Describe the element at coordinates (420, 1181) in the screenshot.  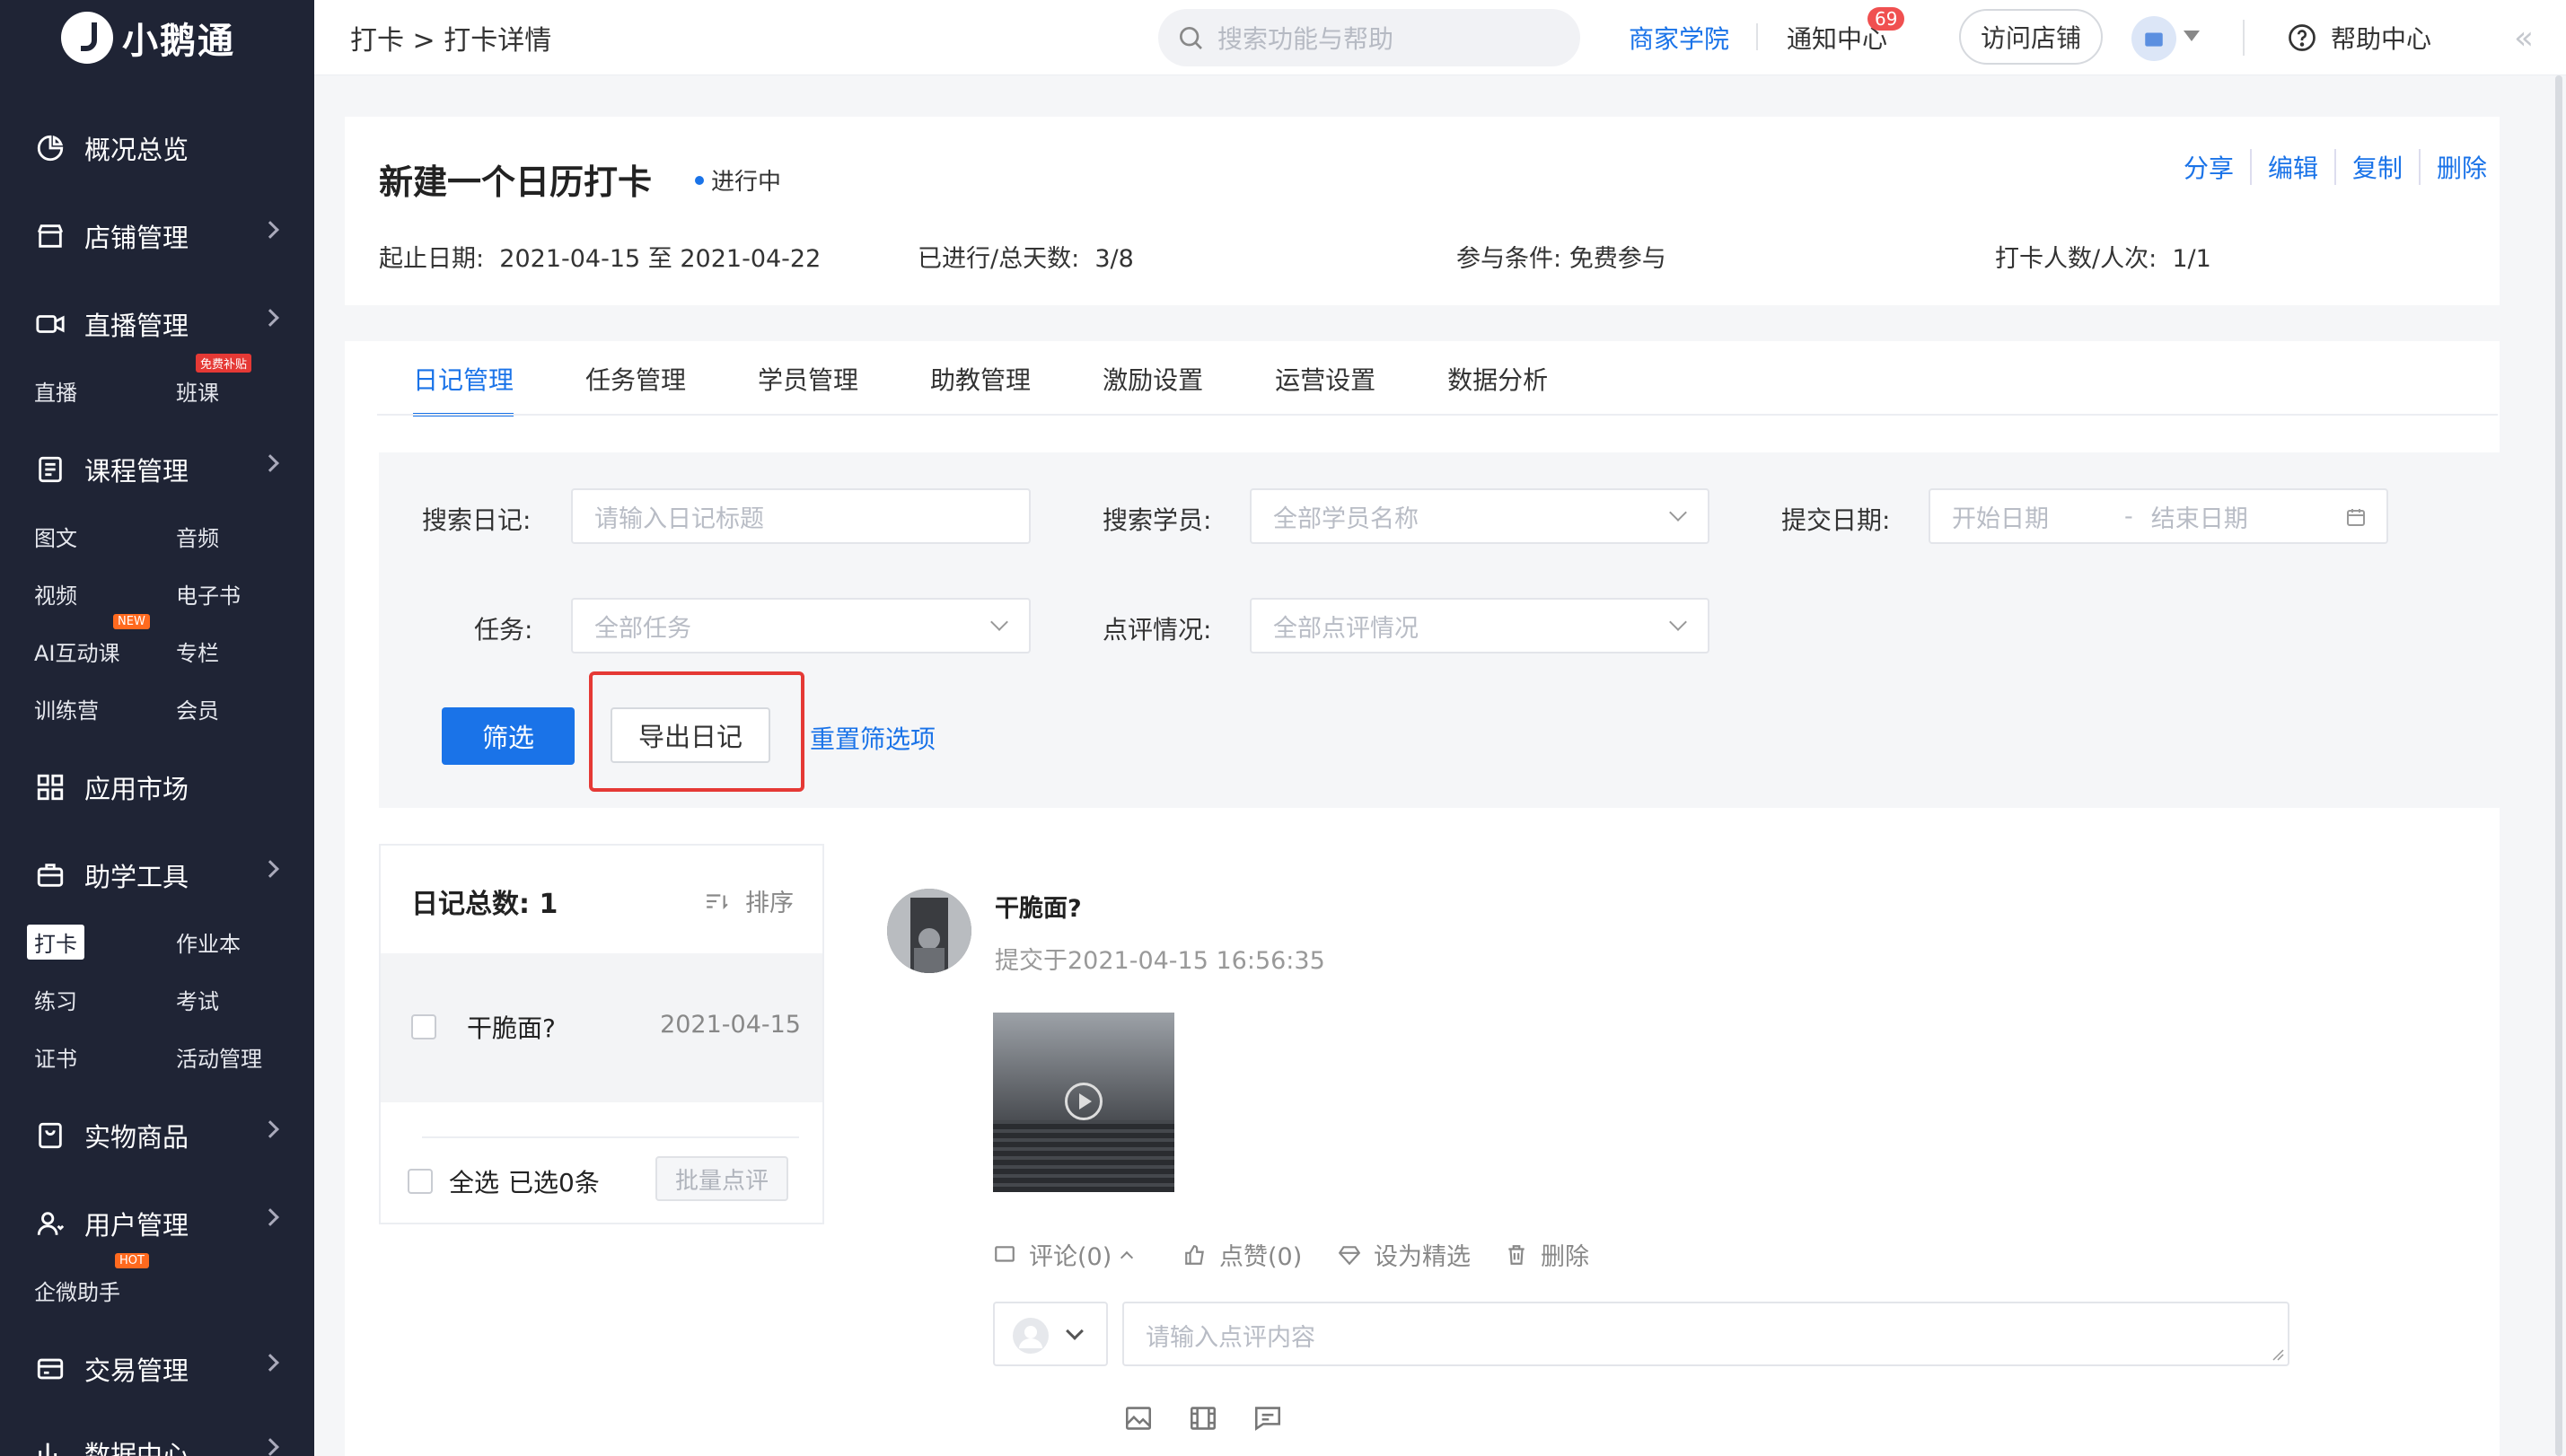
I see `select-all-checkbox` at that location.